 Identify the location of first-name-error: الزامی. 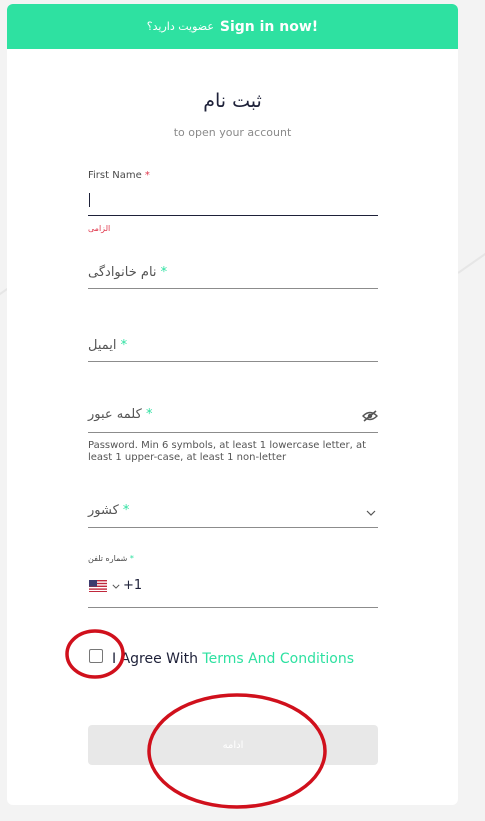
(99, 228).